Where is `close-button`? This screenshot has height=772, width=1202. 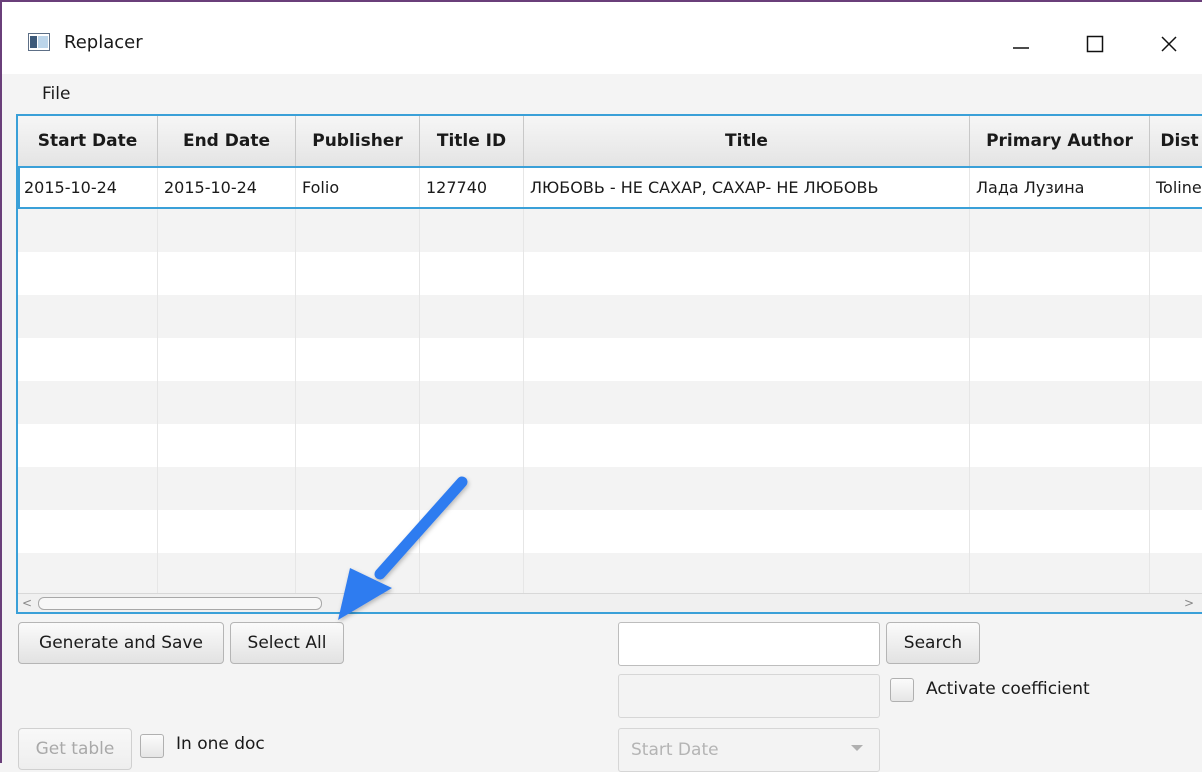 close-button is located at coordinates (1169, 44).